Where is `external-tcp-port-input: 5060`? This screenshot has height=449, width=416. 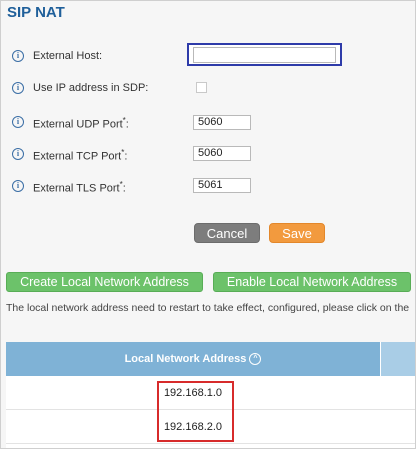
external-tcp-port-input: 5060 is located at coordinates (222, 153).